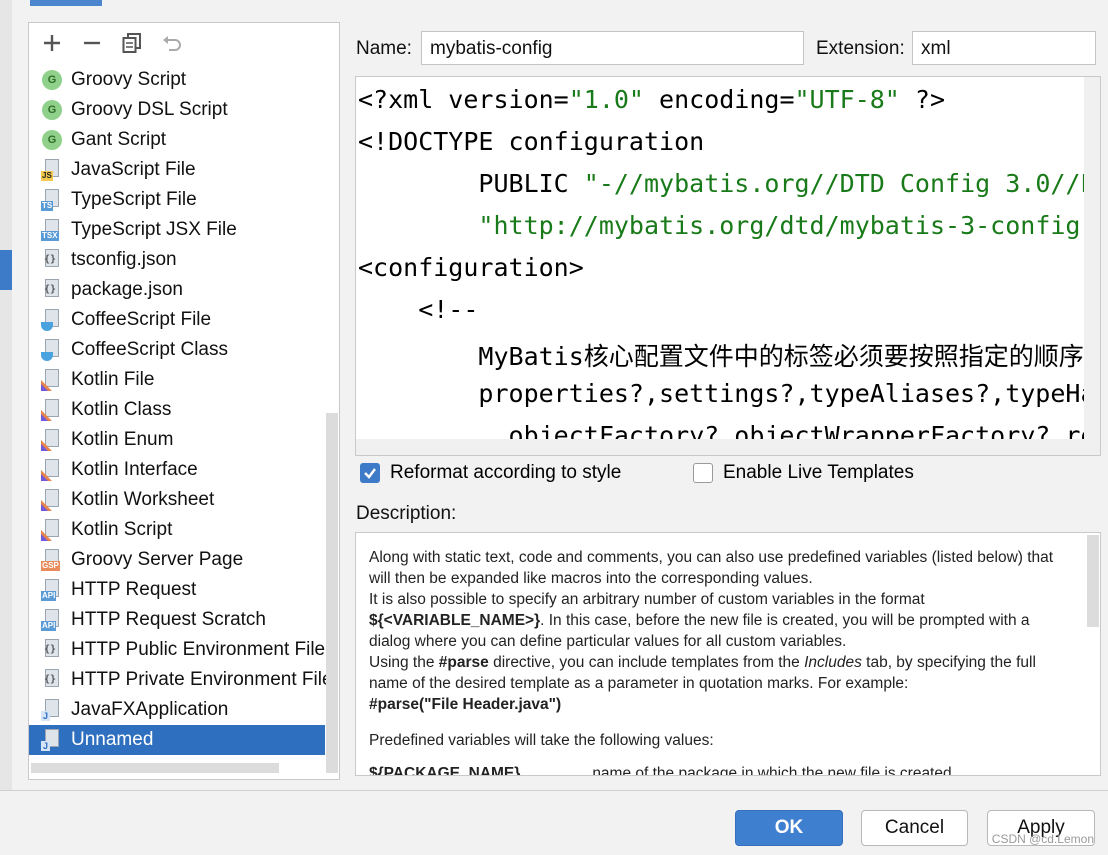 This screenshot has width=1108, height=855. Describe the element at coordinates (150, 709) in the screenshot. I see `template-item-label: JavaFXApplication` at that location.